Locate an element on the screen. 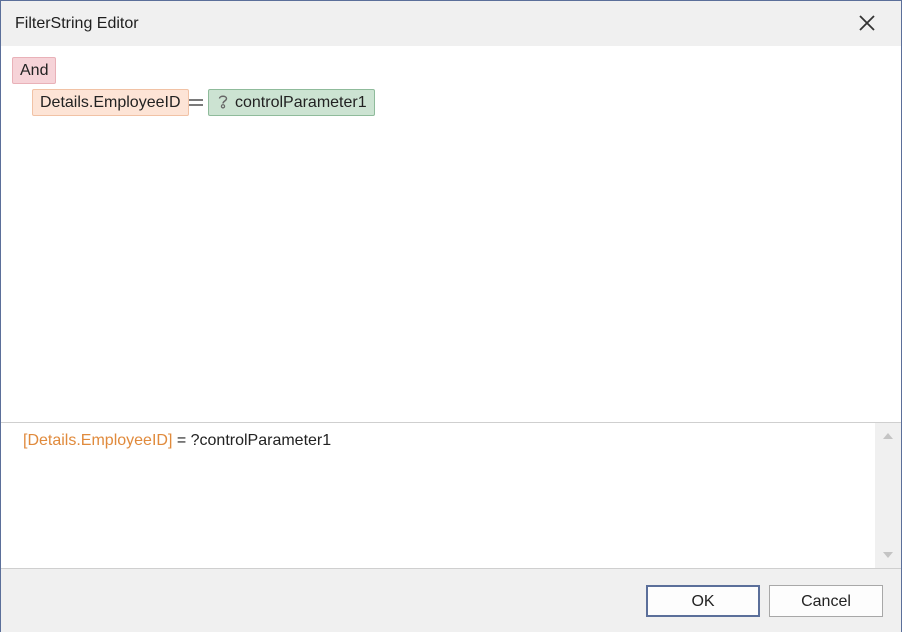 The width and height of the screenshot is (902, 632). group-operator-and: And is located at coordinates (34, 70).